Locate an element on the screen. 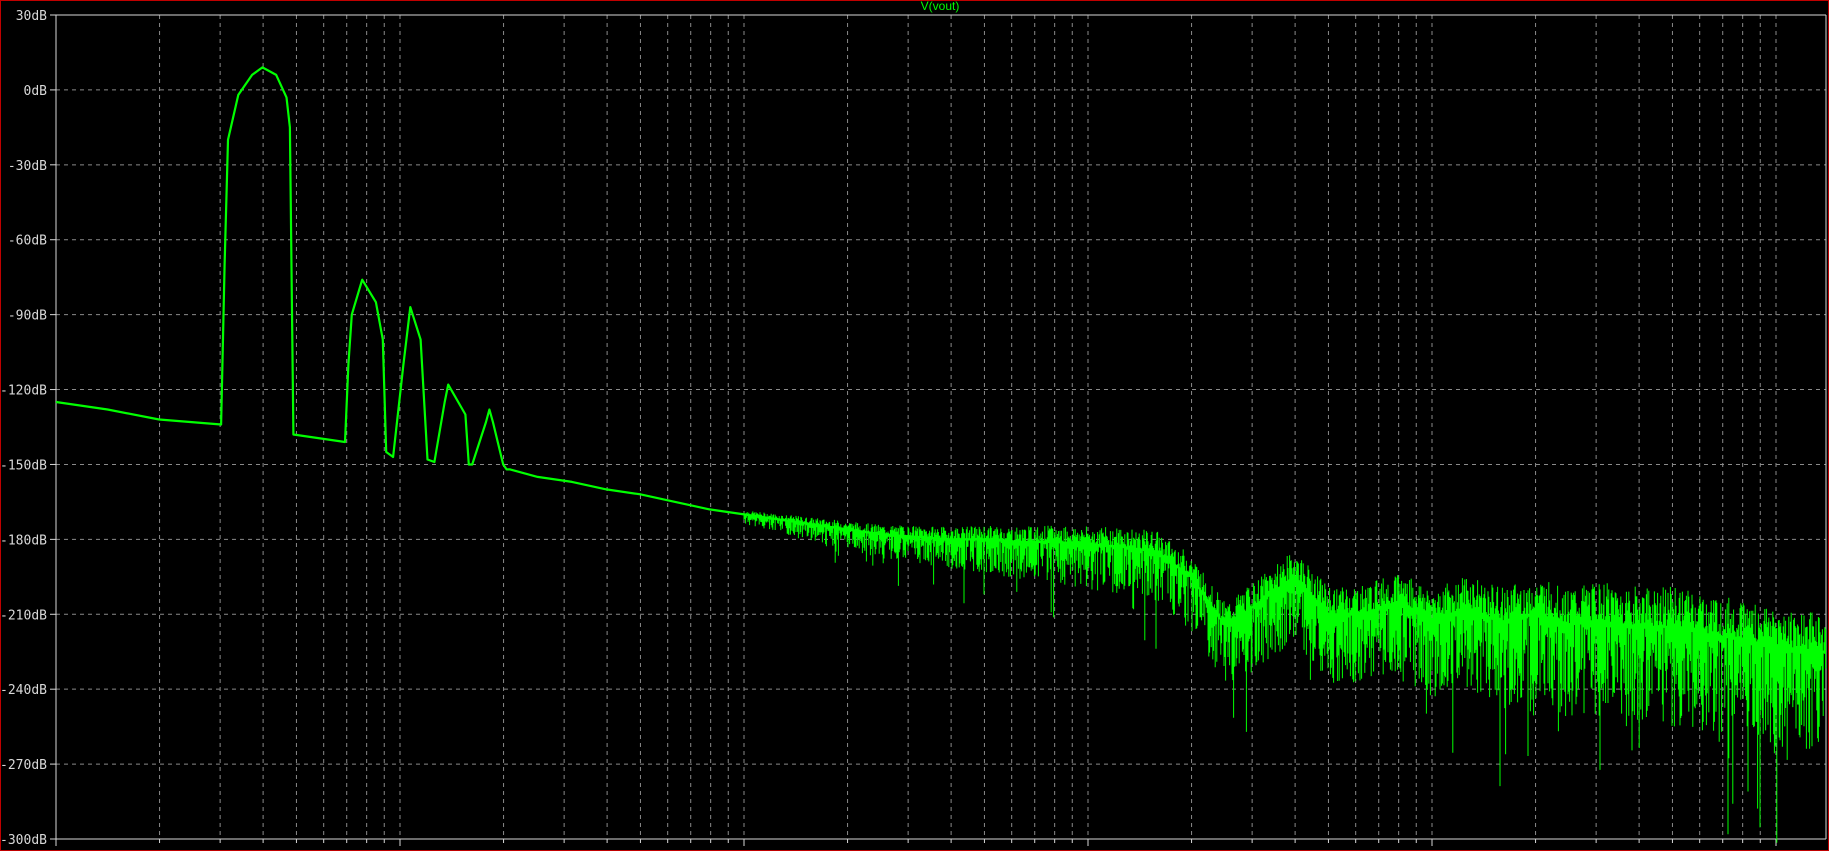  y-tick-label: 30dB is located at coordinates (31, 16).